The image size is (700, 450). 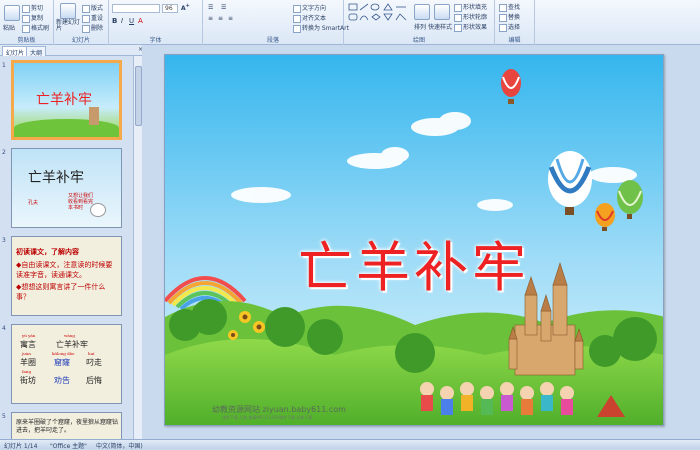 I want to click on slide-thumbnail-5: 原来羊圈破了个窟窿，夜里狼从窟窿钻进去，把羊叼走了。, so click(x=66, y=425).